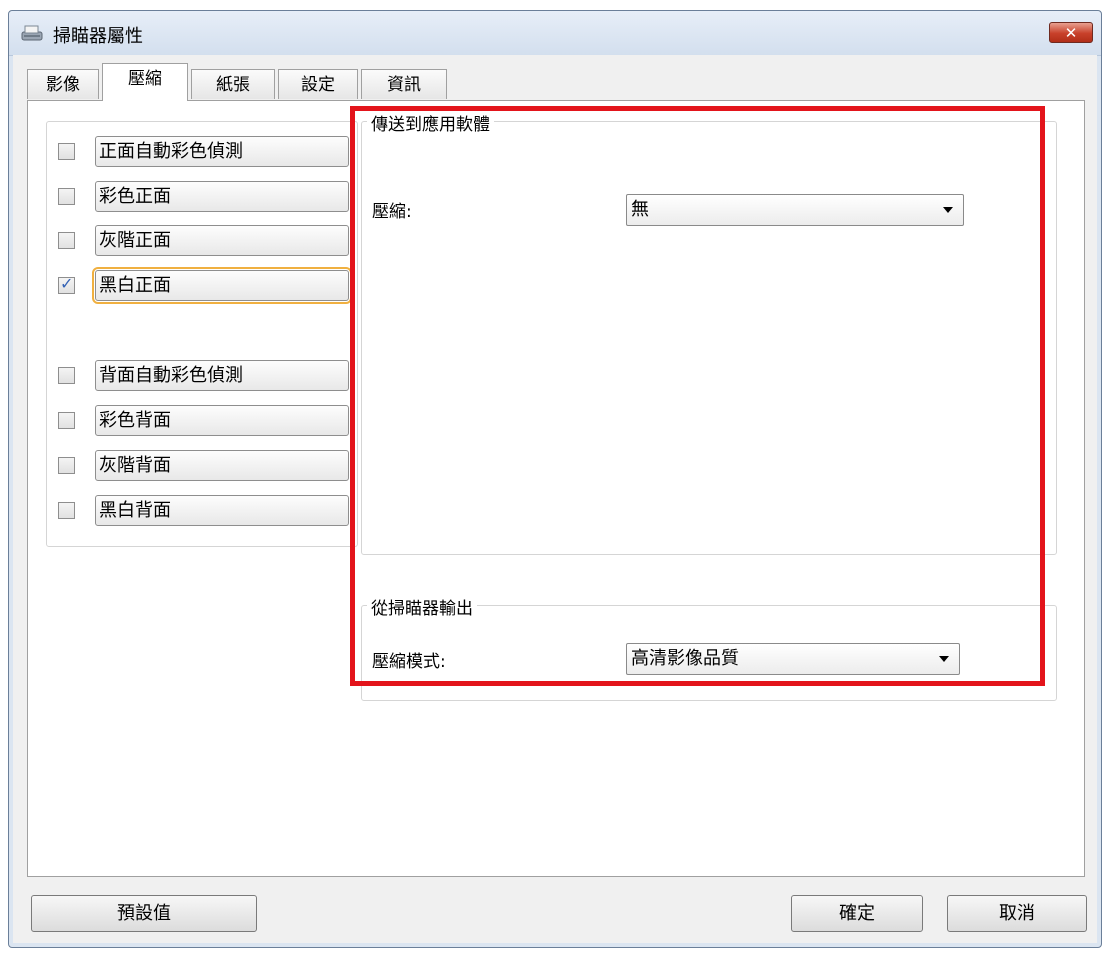  Describe the element at coordinates (145, 82) in the screenshot. I see `tab-compression: 壓縮` at that location.